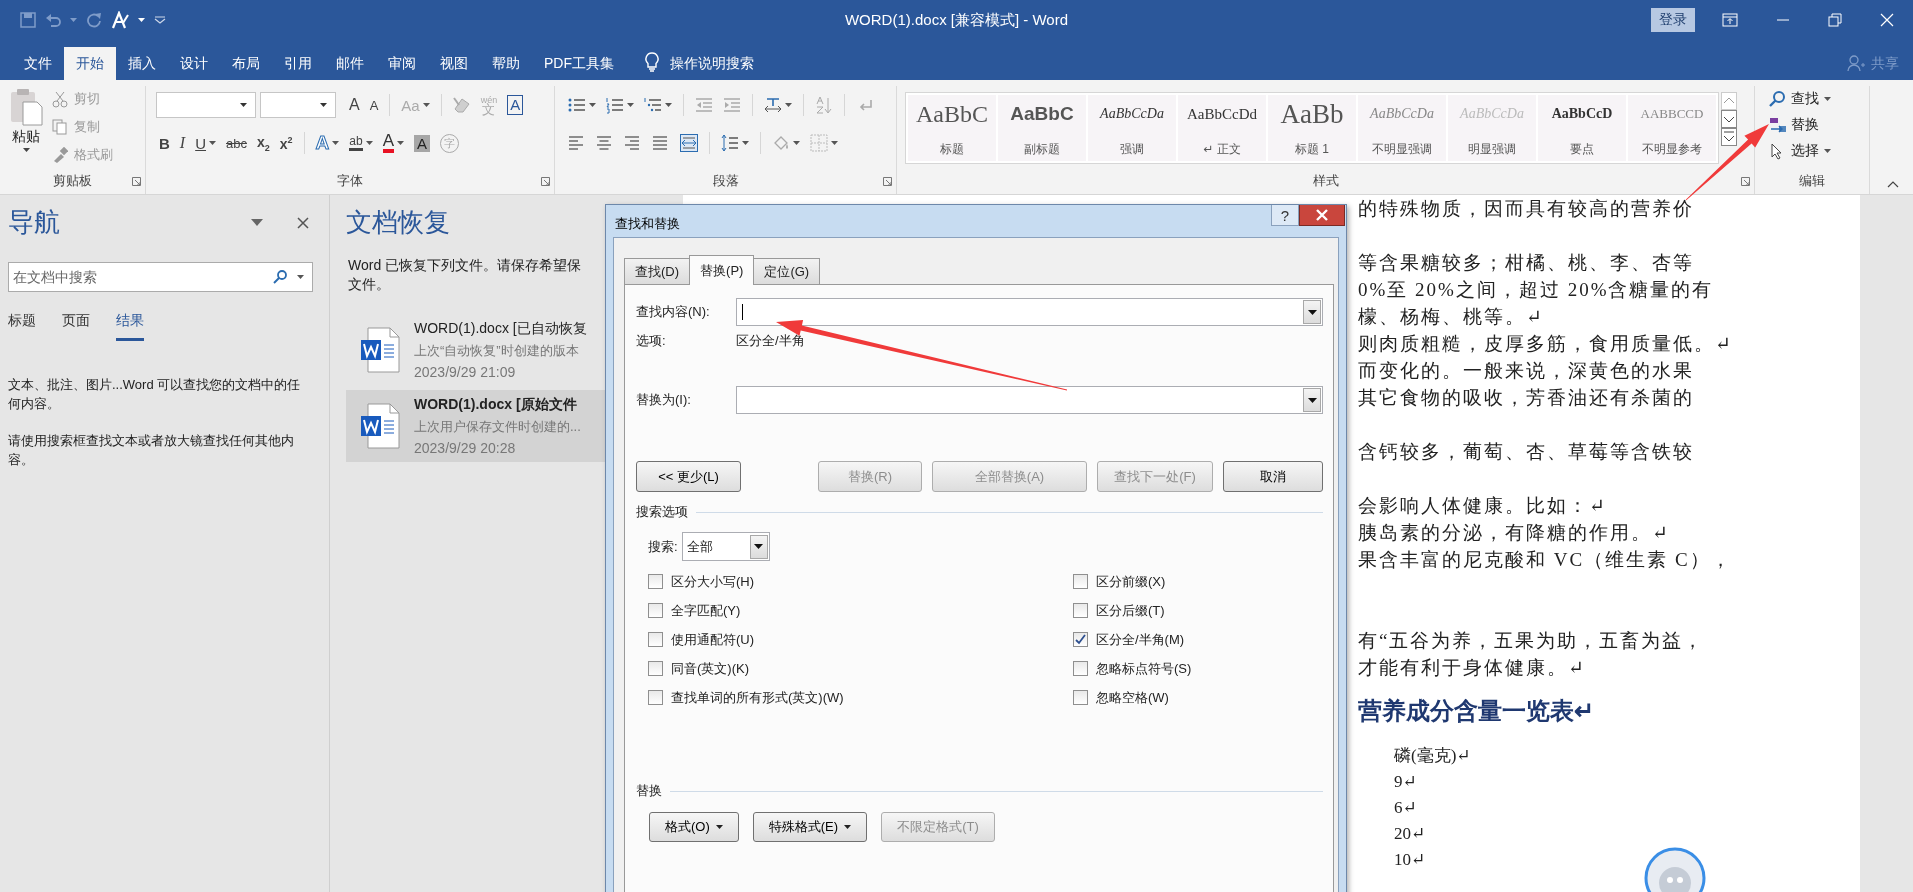 This screenshot has width=1913, height=892. What do you see at coordinates (712, 63) in the screenshot?
I see `tell-me-search: 操作说明搜索` at bounding box center [712, 63].